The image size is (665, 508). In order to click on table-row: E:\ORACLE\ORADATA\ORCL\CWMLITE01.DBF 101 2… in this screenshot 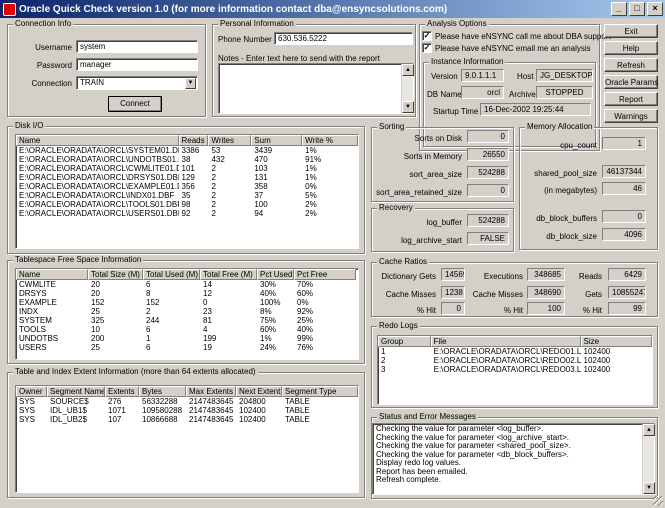, I will do `click(187, 168)`.